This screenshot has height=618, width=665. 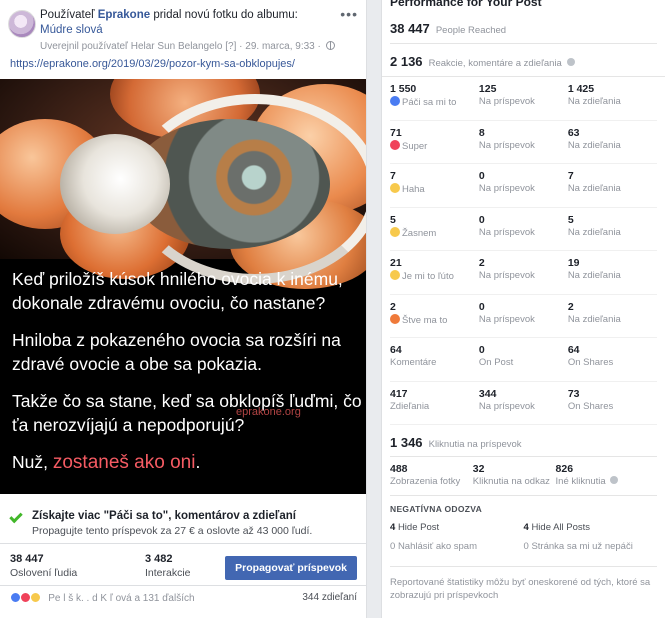 What do you see at coordinates (523, 441) in the screenshot?
I see `clicks-total: 1 346 Kliknutia na príspevok` at bounding box center [523, 441].